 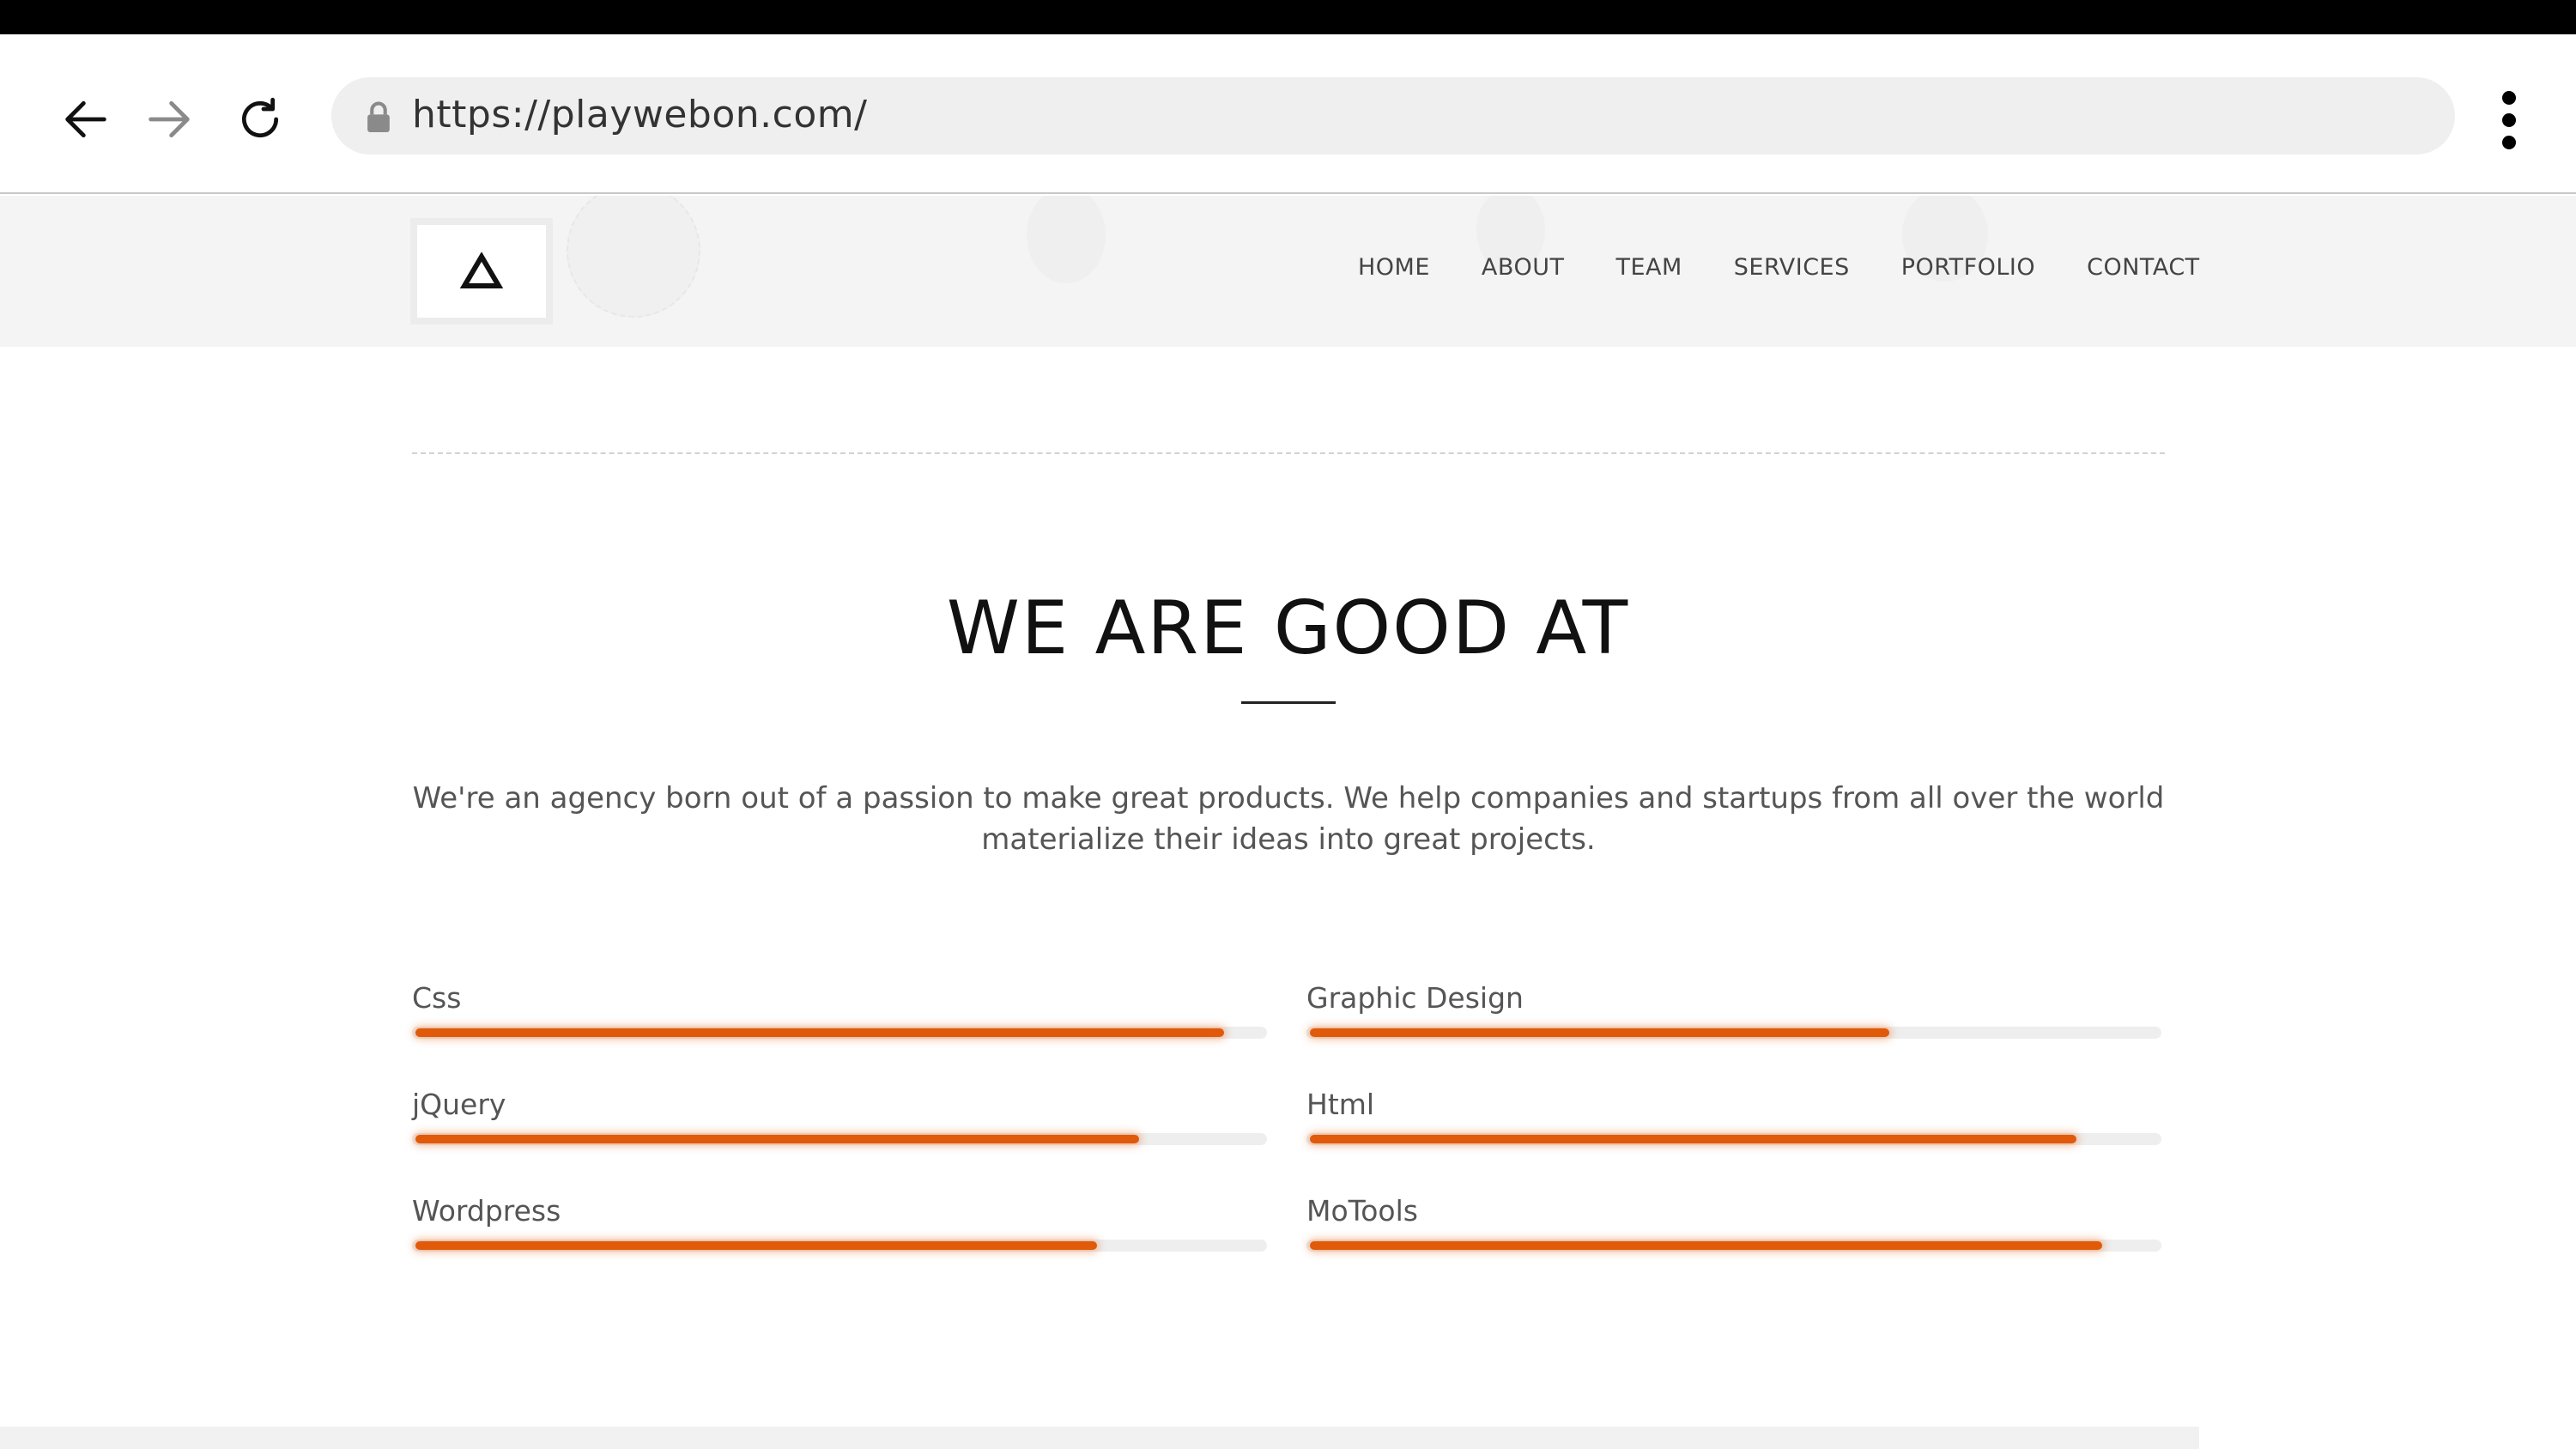 I want to click on nav-home: HOME, so click(x=1394, y=267).